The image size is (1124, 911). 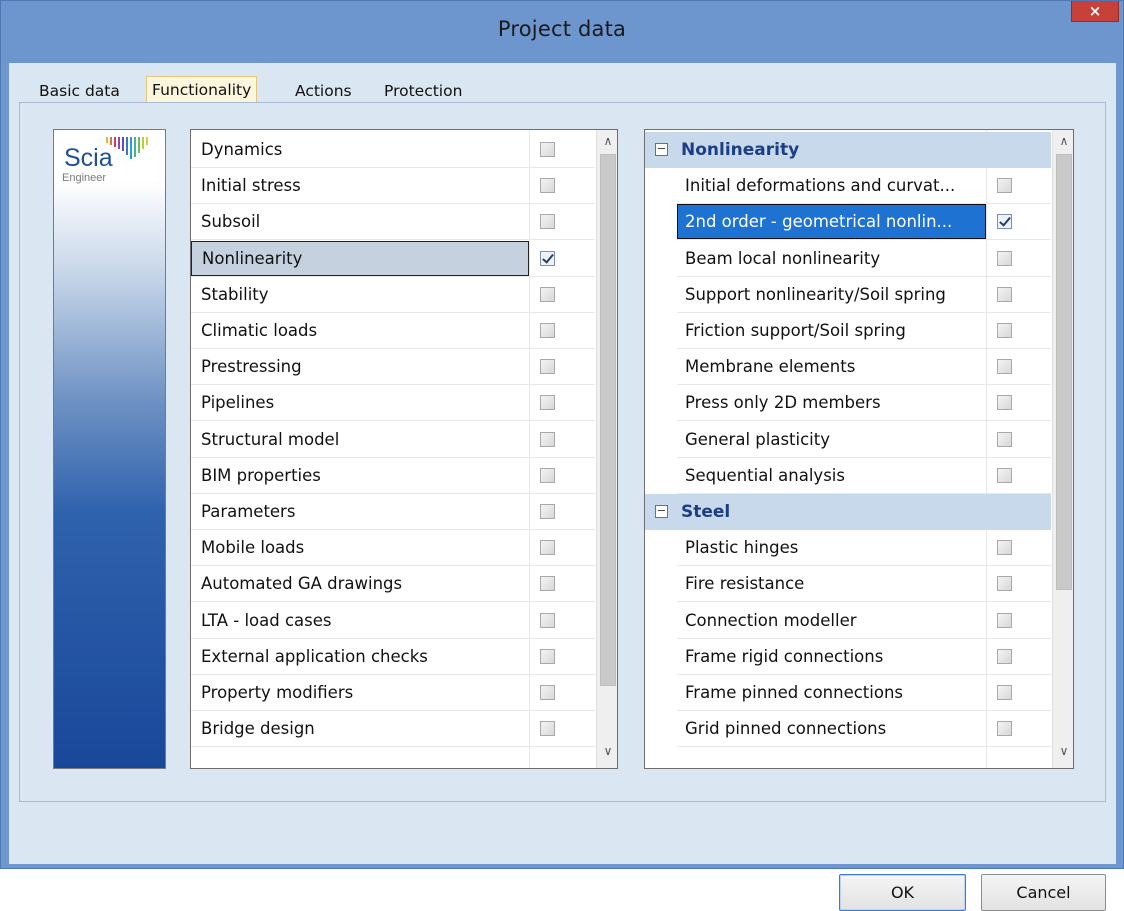 I want to click on right-scrollbar: ∧ ∨, so click(x=1062, y=449).